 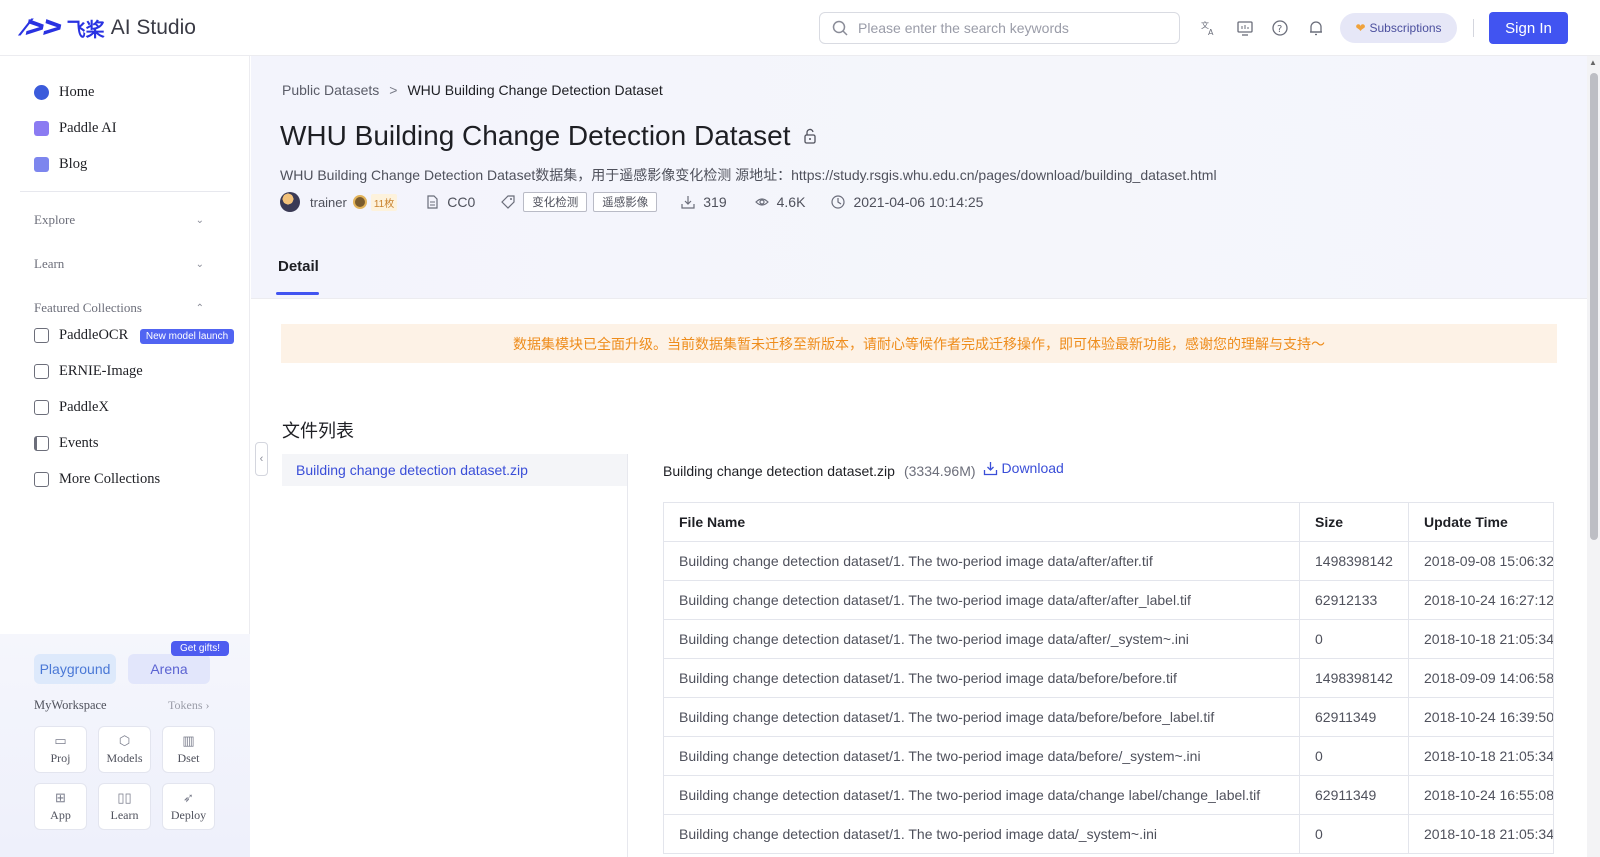 I want to click on avatar, so click(x=290, y=202).